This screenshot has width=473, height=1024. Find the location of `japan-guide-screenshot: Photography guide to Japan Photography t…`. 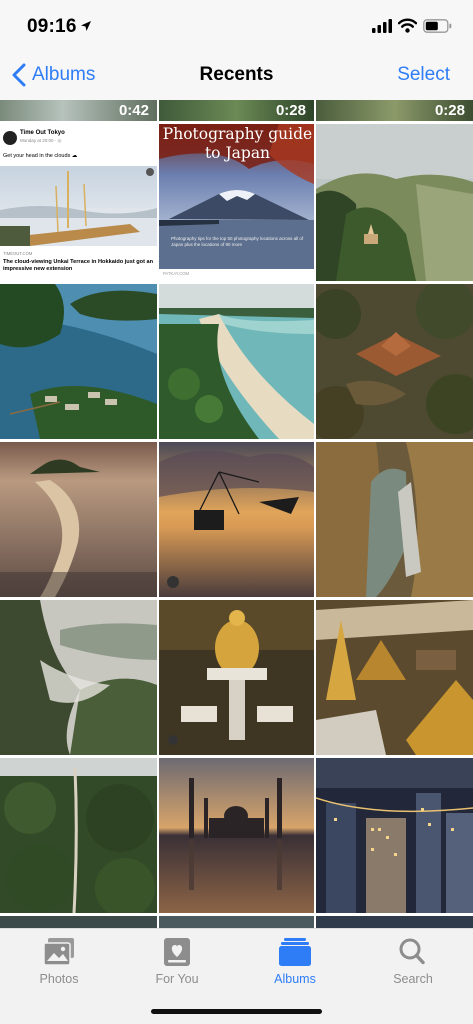

japan-guide-screenshot: Photography guide to Japan Photography t… is located at coordinates (236, 202).